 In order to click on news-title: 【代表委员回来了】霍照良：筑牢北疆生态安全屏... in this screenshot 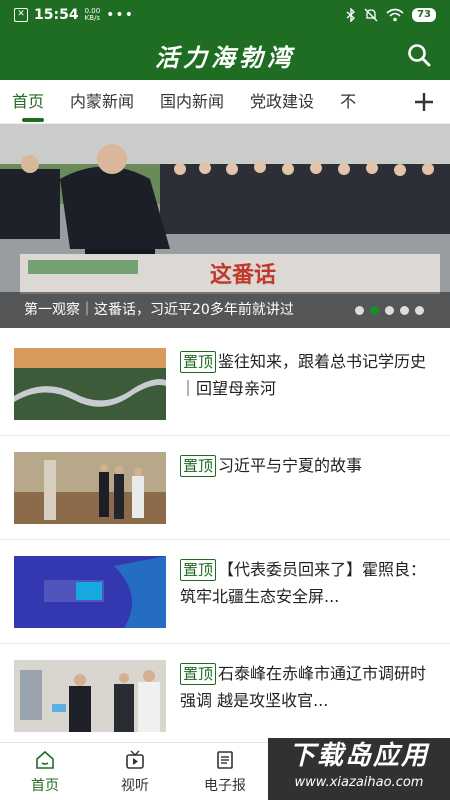, I will do `click(303, 583)`.